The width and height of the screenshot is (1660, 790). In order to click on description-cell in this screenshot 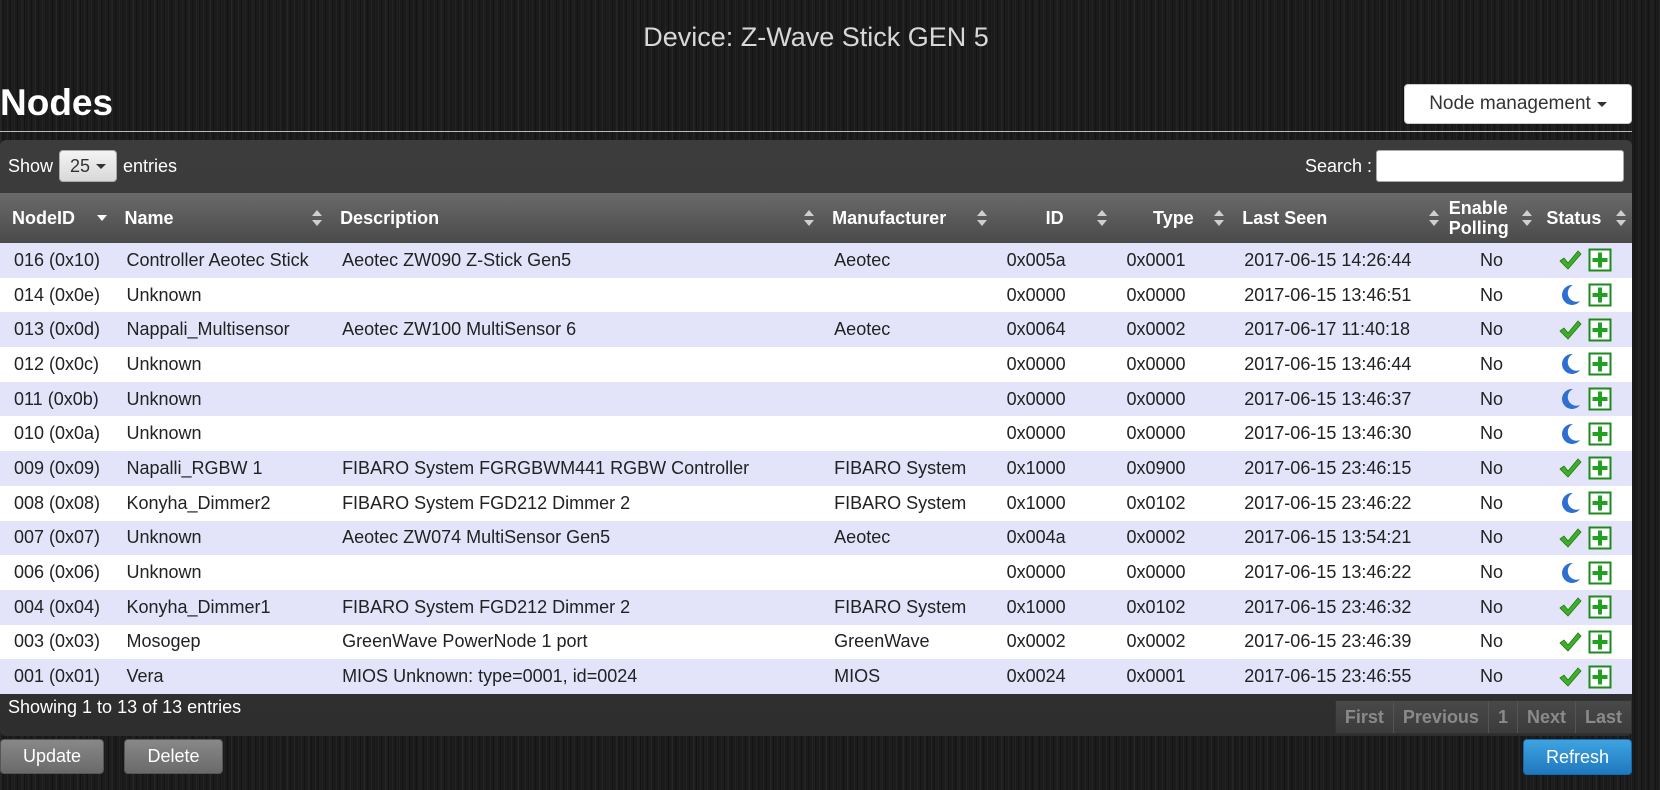, I will do `click(574, 572)`.